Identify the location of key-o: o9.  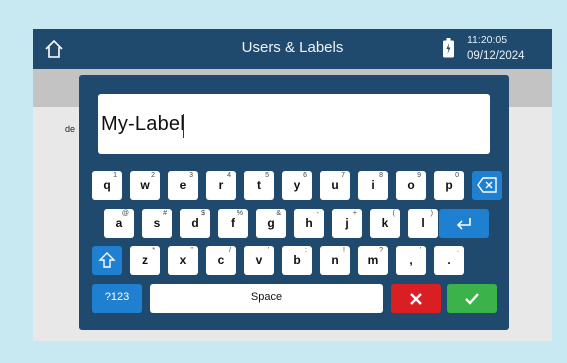
(411, 185).